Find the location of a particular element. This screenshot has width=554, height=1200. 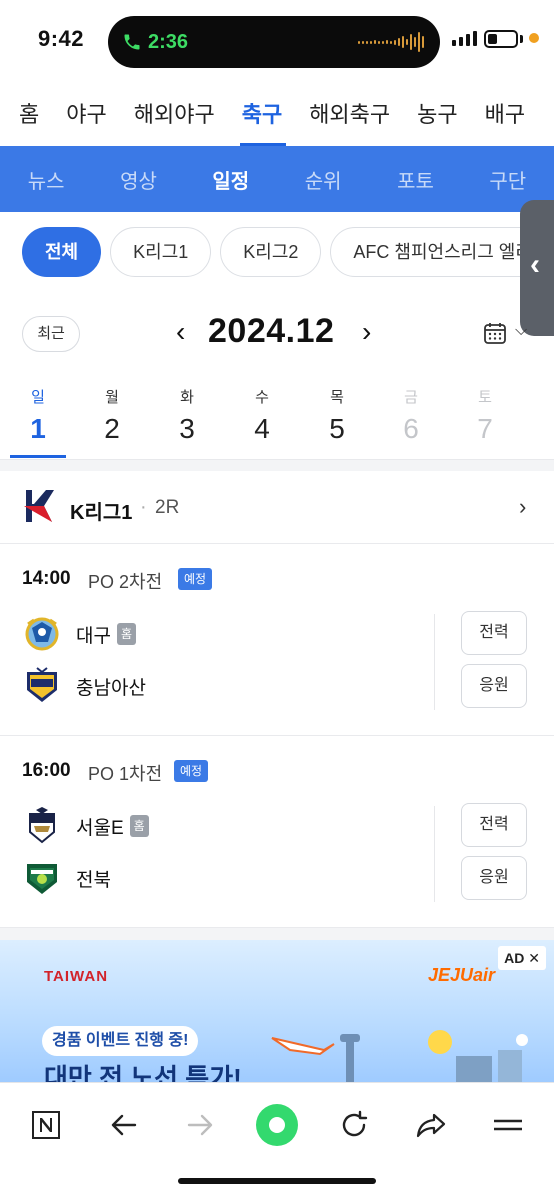

day-4: 수4 is located at coordinates (262, 415).